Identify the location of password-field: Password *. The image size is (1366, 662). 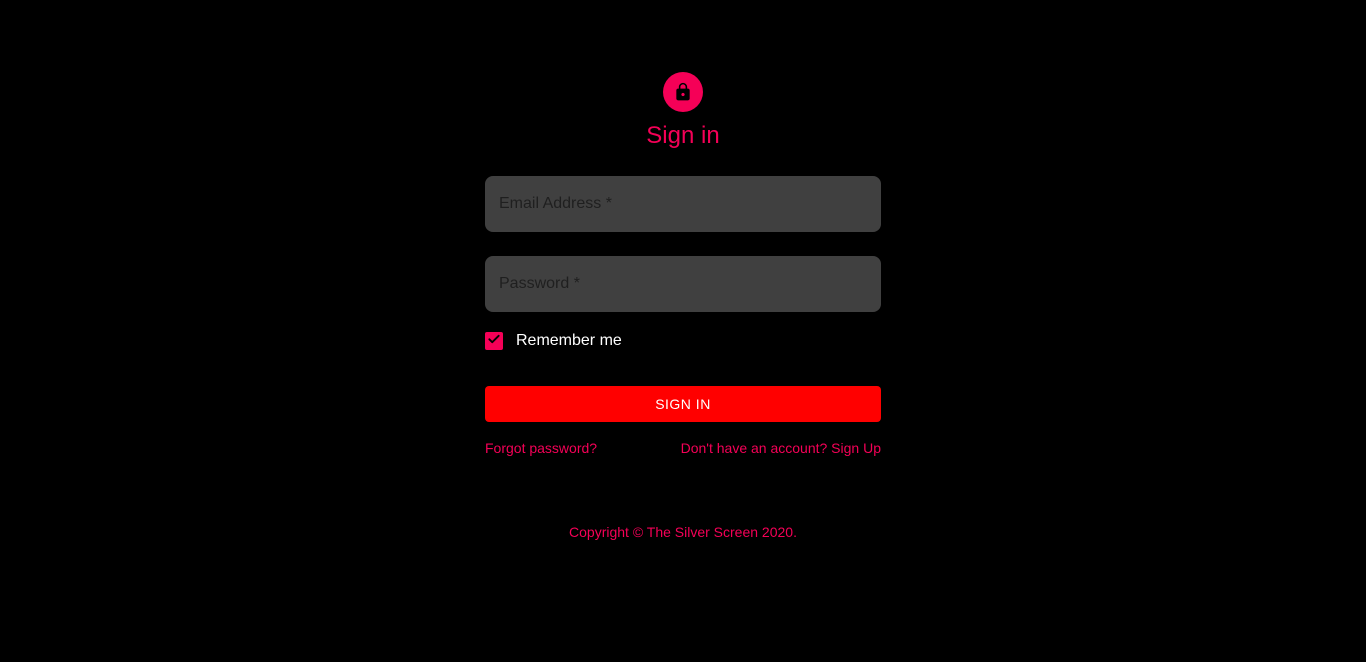
(683, 284).